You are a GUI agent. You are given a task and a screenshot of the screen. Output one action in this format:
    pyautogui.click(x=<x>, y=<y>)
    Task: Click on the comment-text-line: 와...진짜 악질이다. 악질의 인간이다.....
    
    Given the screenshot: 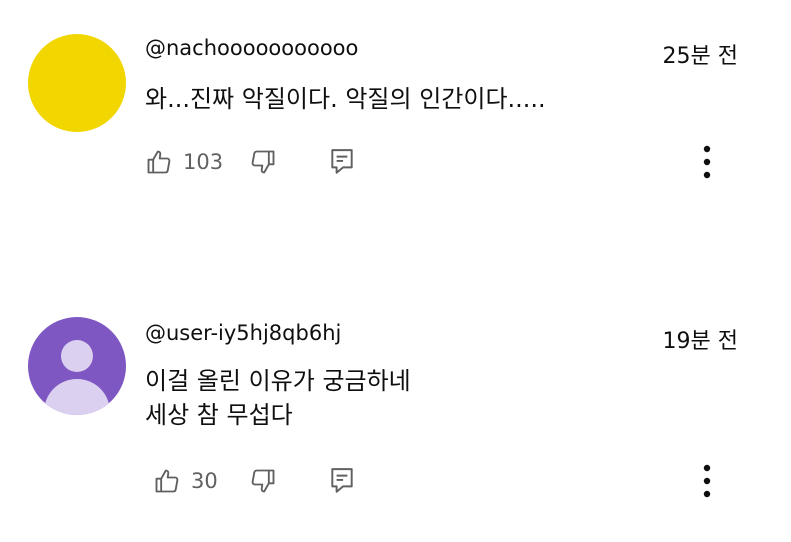 What is the action you would take?
    pyautogui.click(x=345, y=99)
    